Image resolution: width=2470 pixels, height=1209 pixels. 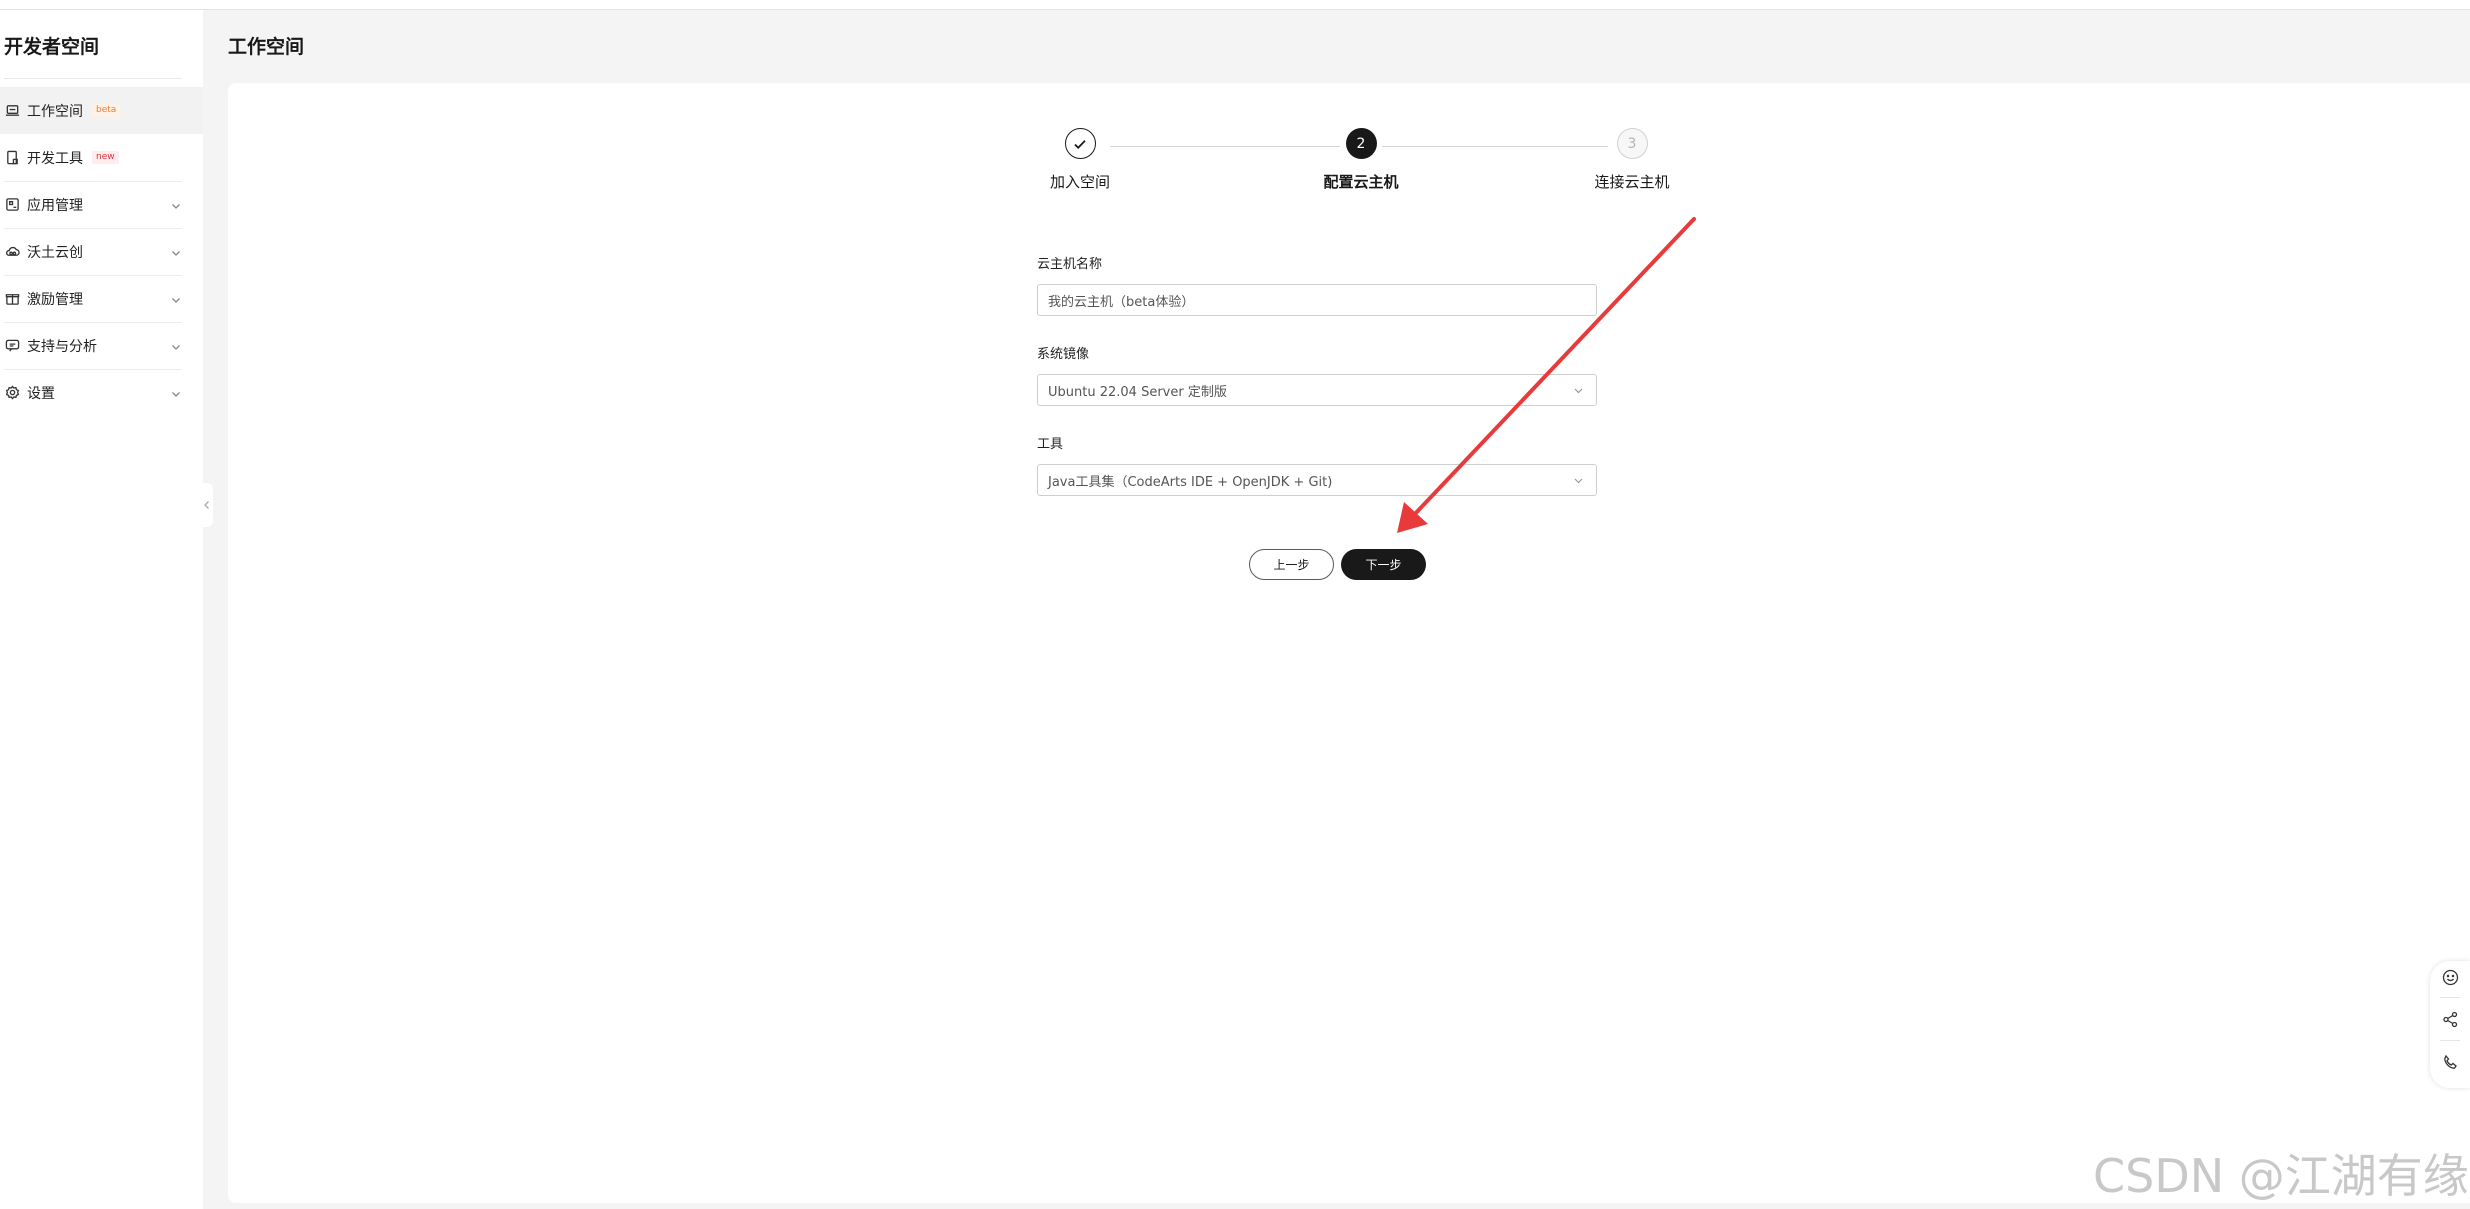 What do you see at coordinates (101, 392) in the screenshot?
I see `sidebar-item-settings: 设置` at bounding box center [101, 392].